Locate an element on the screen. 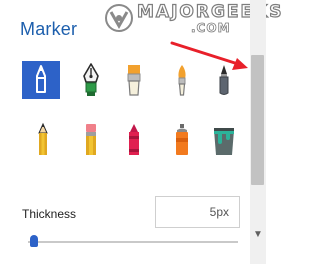 The height and width of the screenshot is (264, 320). tool-fountain-pen is located at coordinates (91, 80).